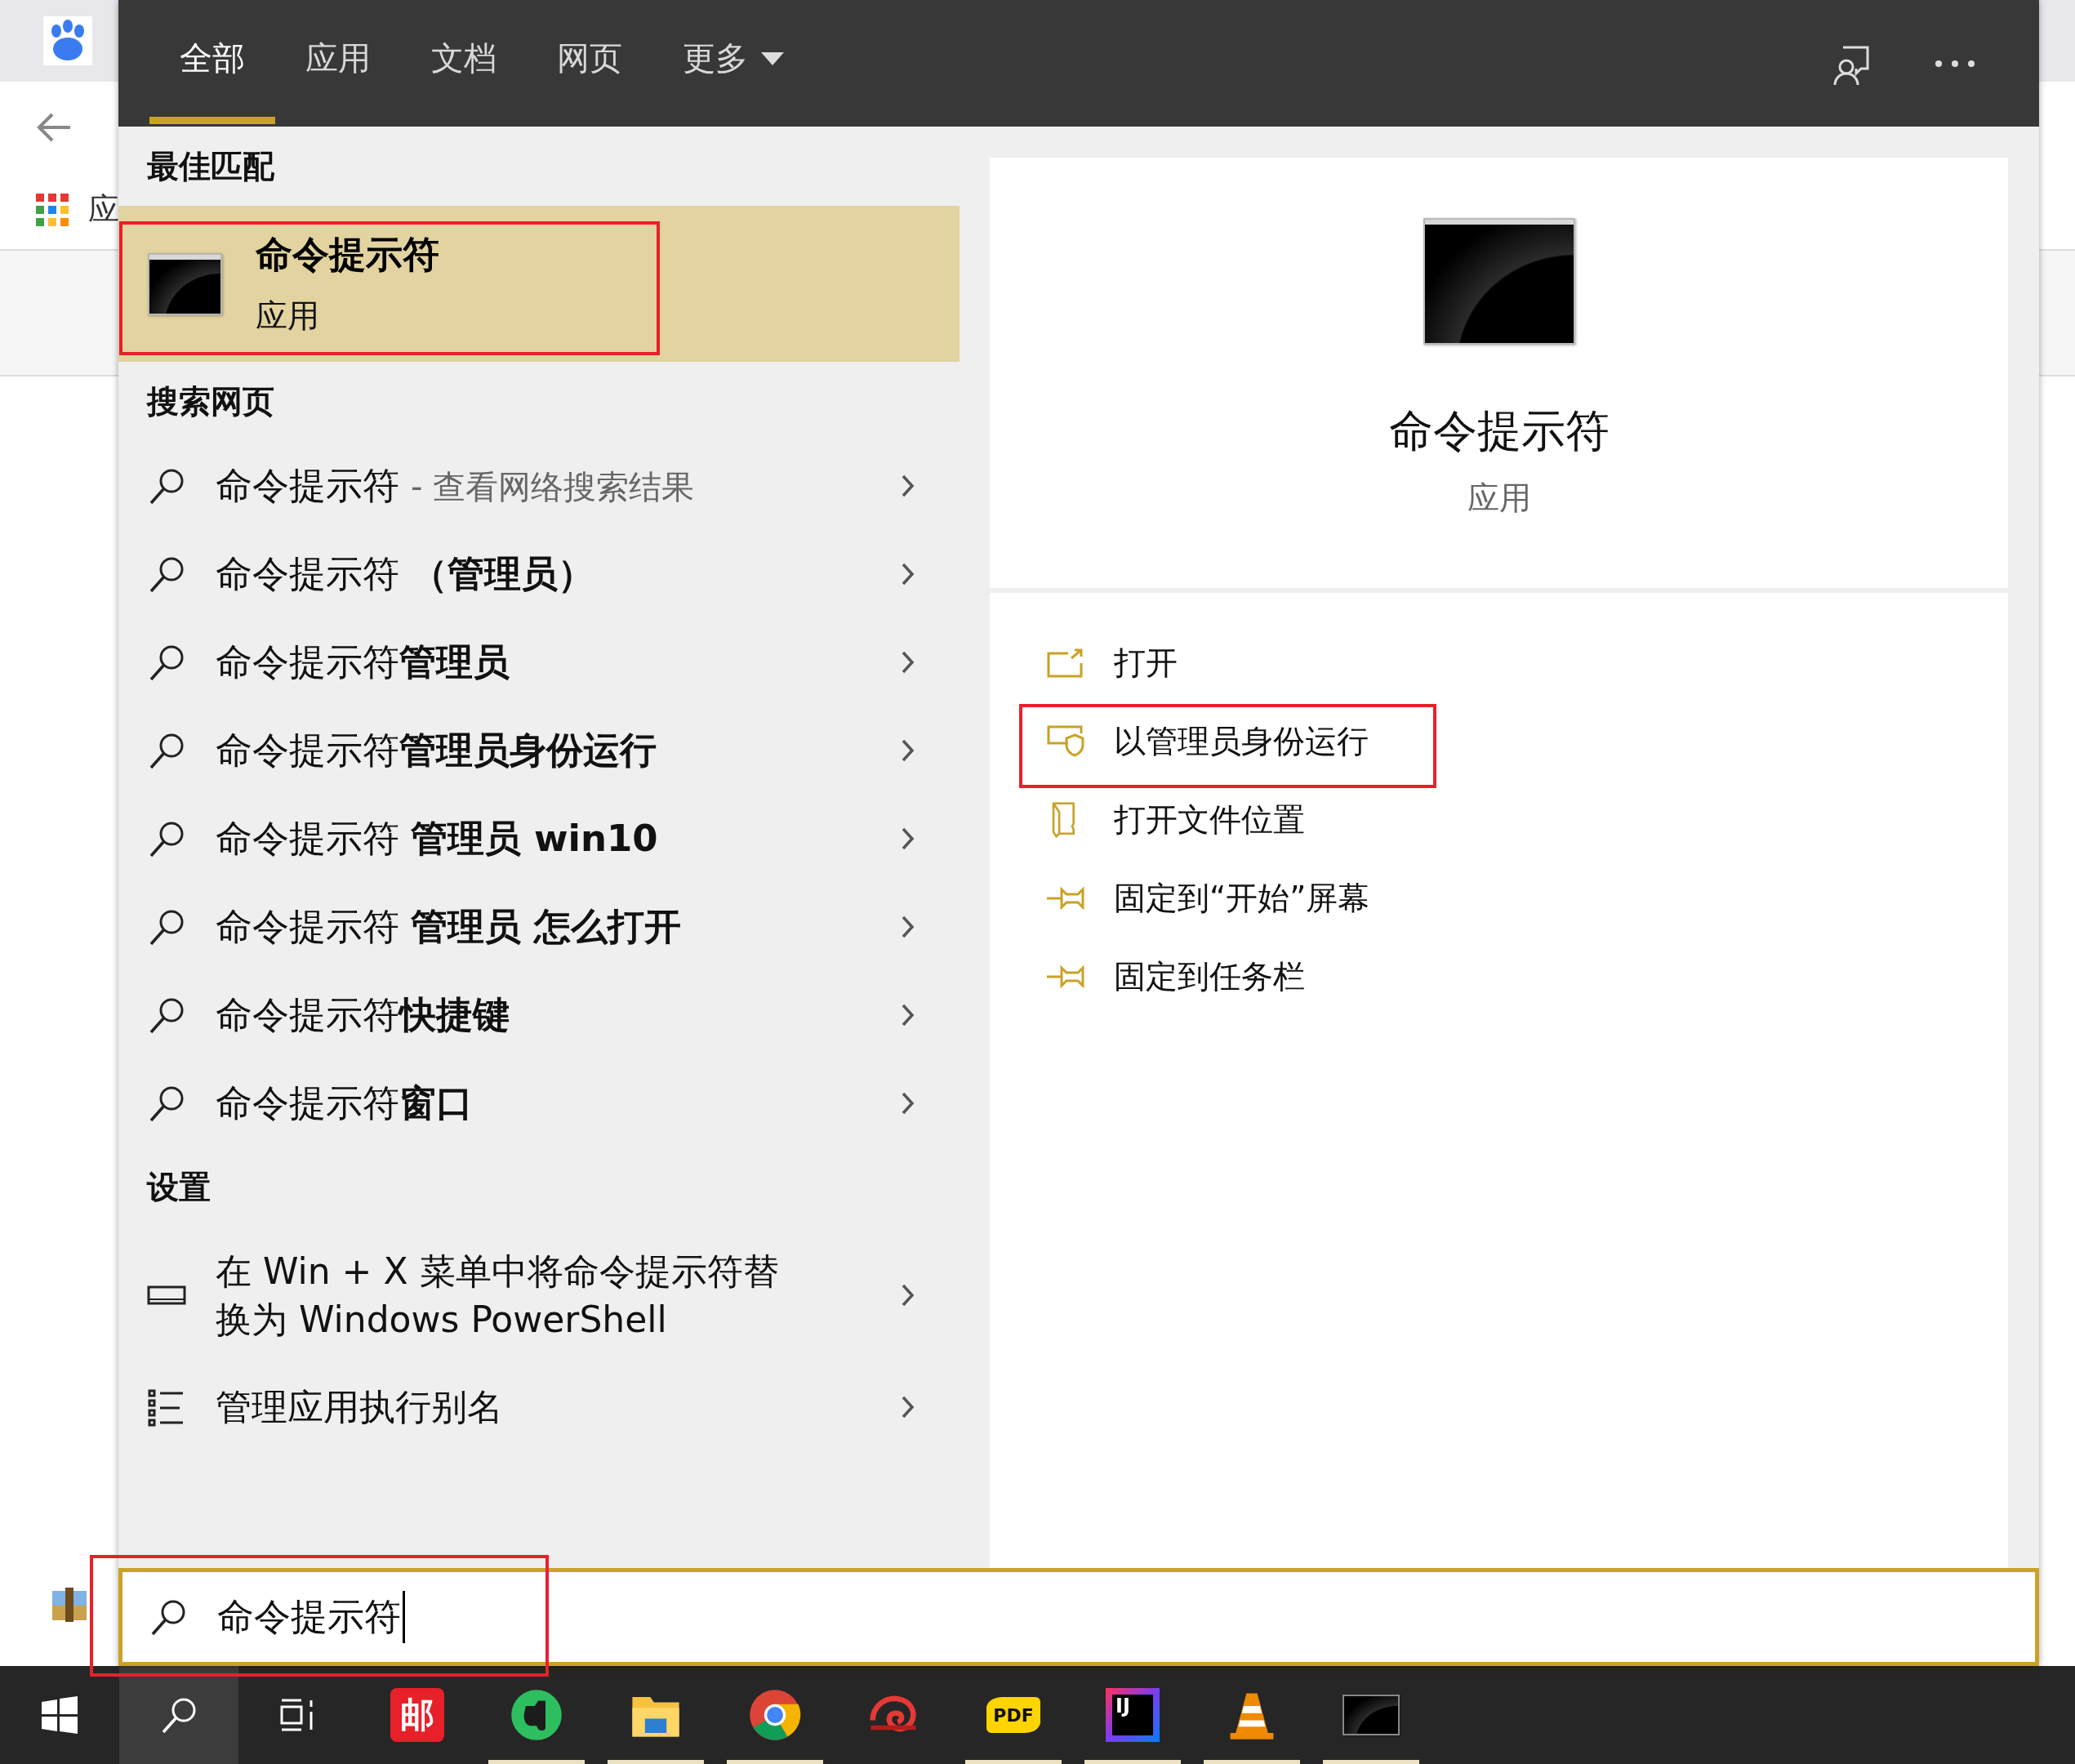 The image size is (2075, 1764). I want to click on mail-app-icon: 邮, so click(417, 1715).